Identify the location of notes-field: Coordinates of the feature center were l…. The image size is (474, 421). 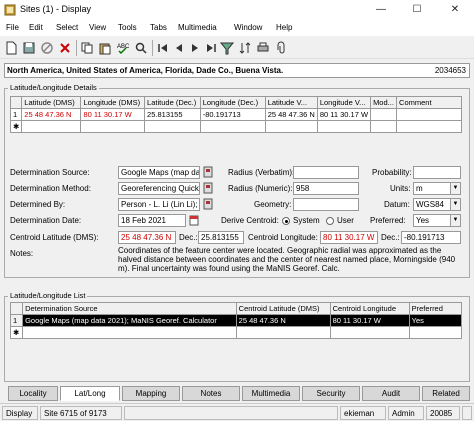
(290, 261).